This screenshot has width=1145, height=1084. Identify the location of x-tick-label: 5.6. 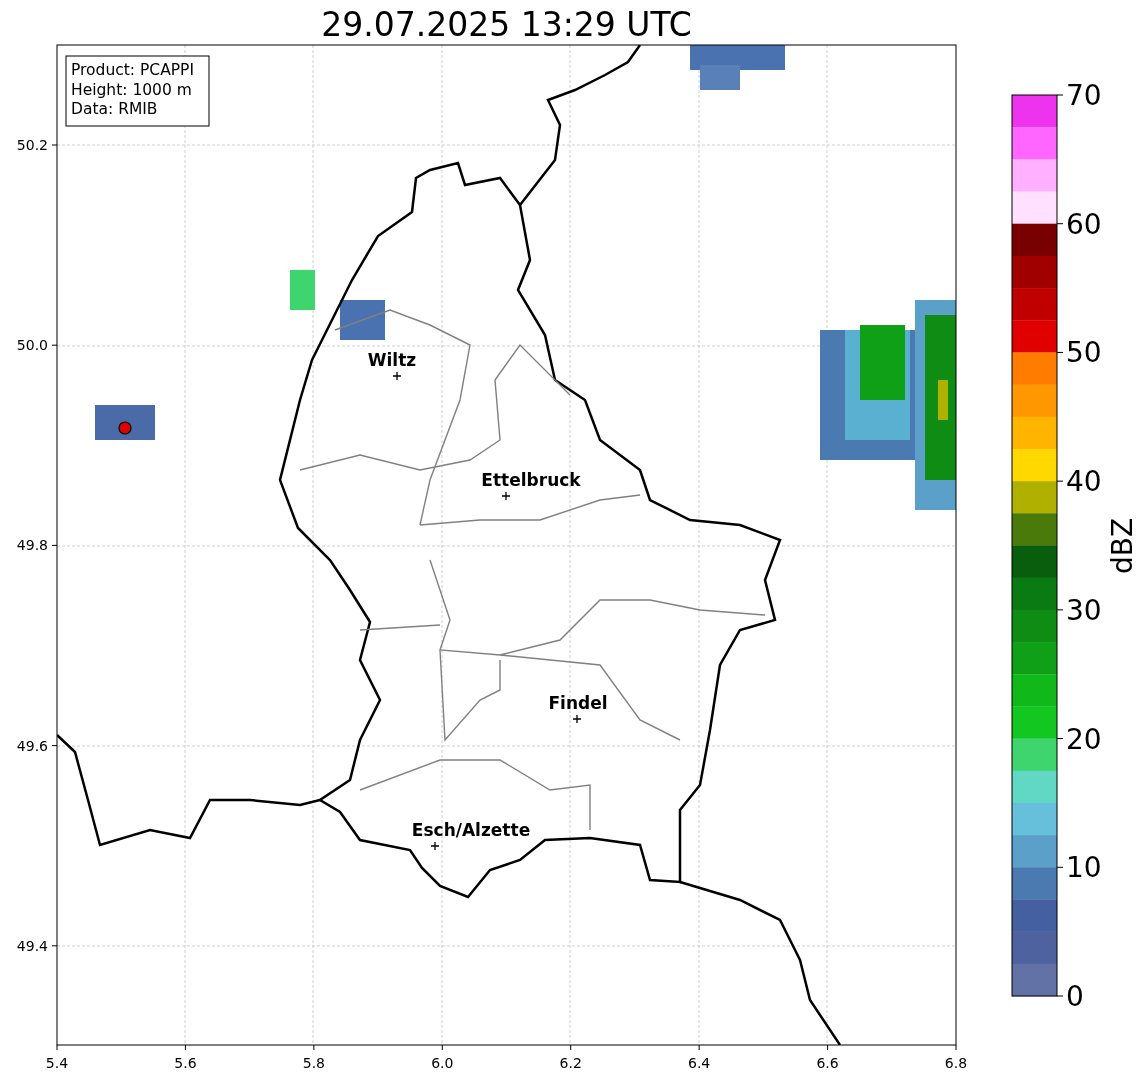
(185, 1063).